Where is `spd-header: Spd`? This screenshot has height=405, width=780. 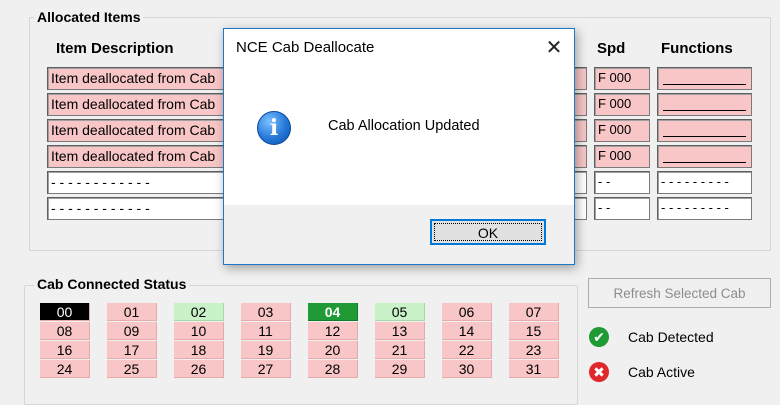 spd-header: Spd is located at coordinates (611, 48).